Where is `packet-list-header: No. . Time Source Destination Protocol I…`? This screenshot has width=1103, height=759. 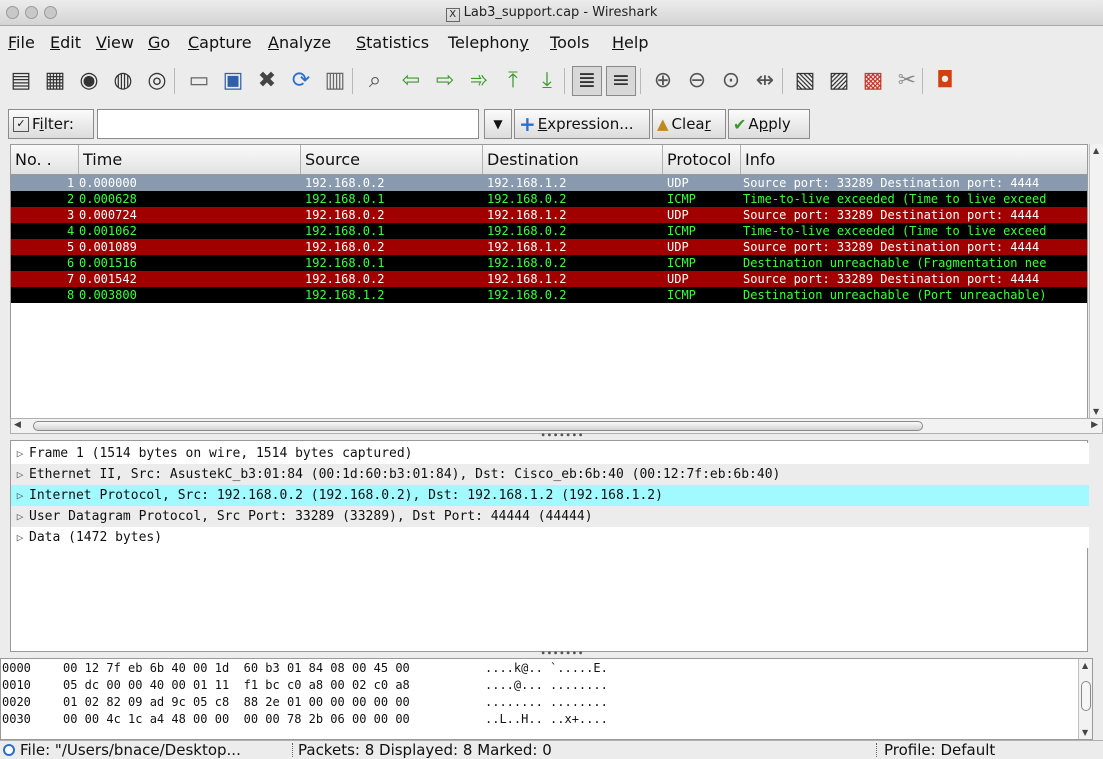 packet-list-header: No. . Time Source Destination Protocol I… is located at coordinates (549, 160).